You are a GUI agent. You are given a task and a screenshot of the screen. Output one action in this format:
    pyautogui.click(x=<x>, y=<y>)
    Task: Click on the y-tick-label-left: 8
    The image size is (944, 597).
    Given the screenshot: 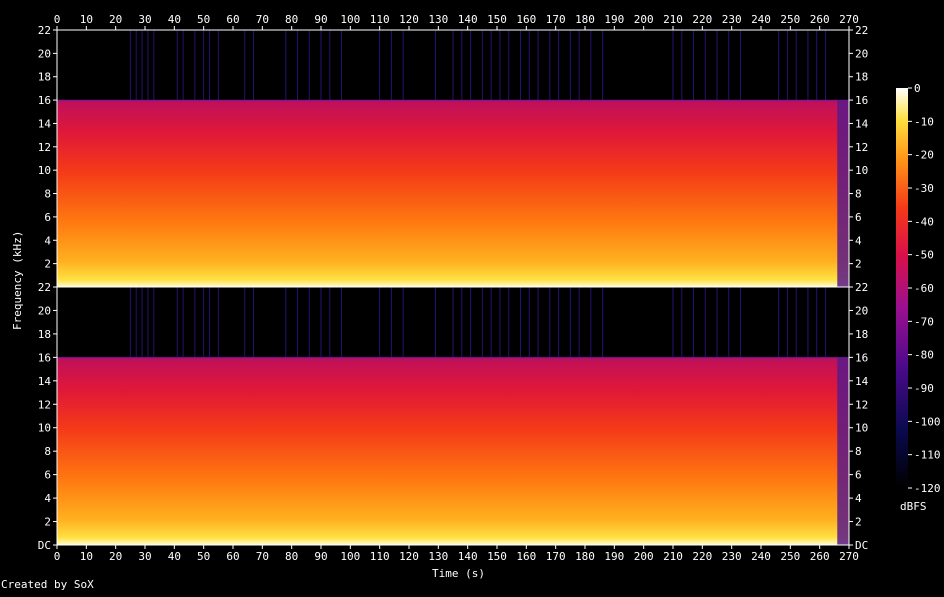 What is the action you would take?
    pyautogui.click(x=47, y=194)
    